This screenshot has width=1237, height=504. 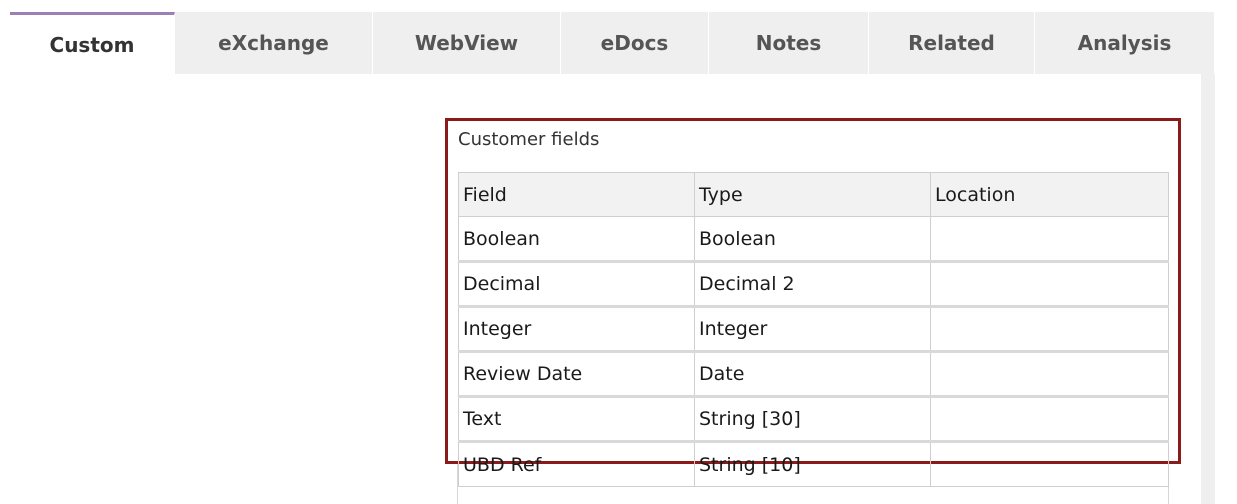 I want to click on table-row: Decimal Decimal 2, so click(x=813, y=284).